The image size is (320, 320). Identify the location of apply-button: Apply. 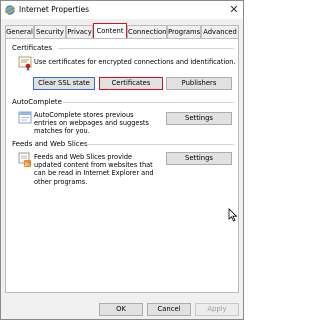
(217, 309).